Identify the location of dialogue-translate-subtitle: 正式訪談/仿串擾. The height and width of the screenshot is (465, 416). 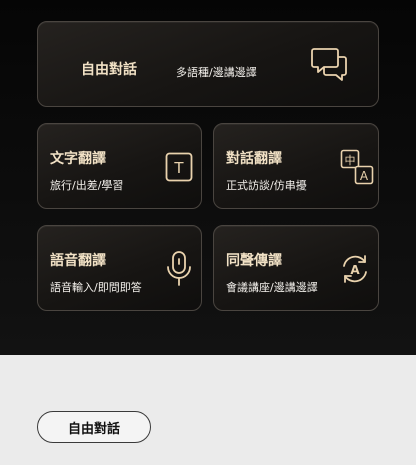
(266, 185).